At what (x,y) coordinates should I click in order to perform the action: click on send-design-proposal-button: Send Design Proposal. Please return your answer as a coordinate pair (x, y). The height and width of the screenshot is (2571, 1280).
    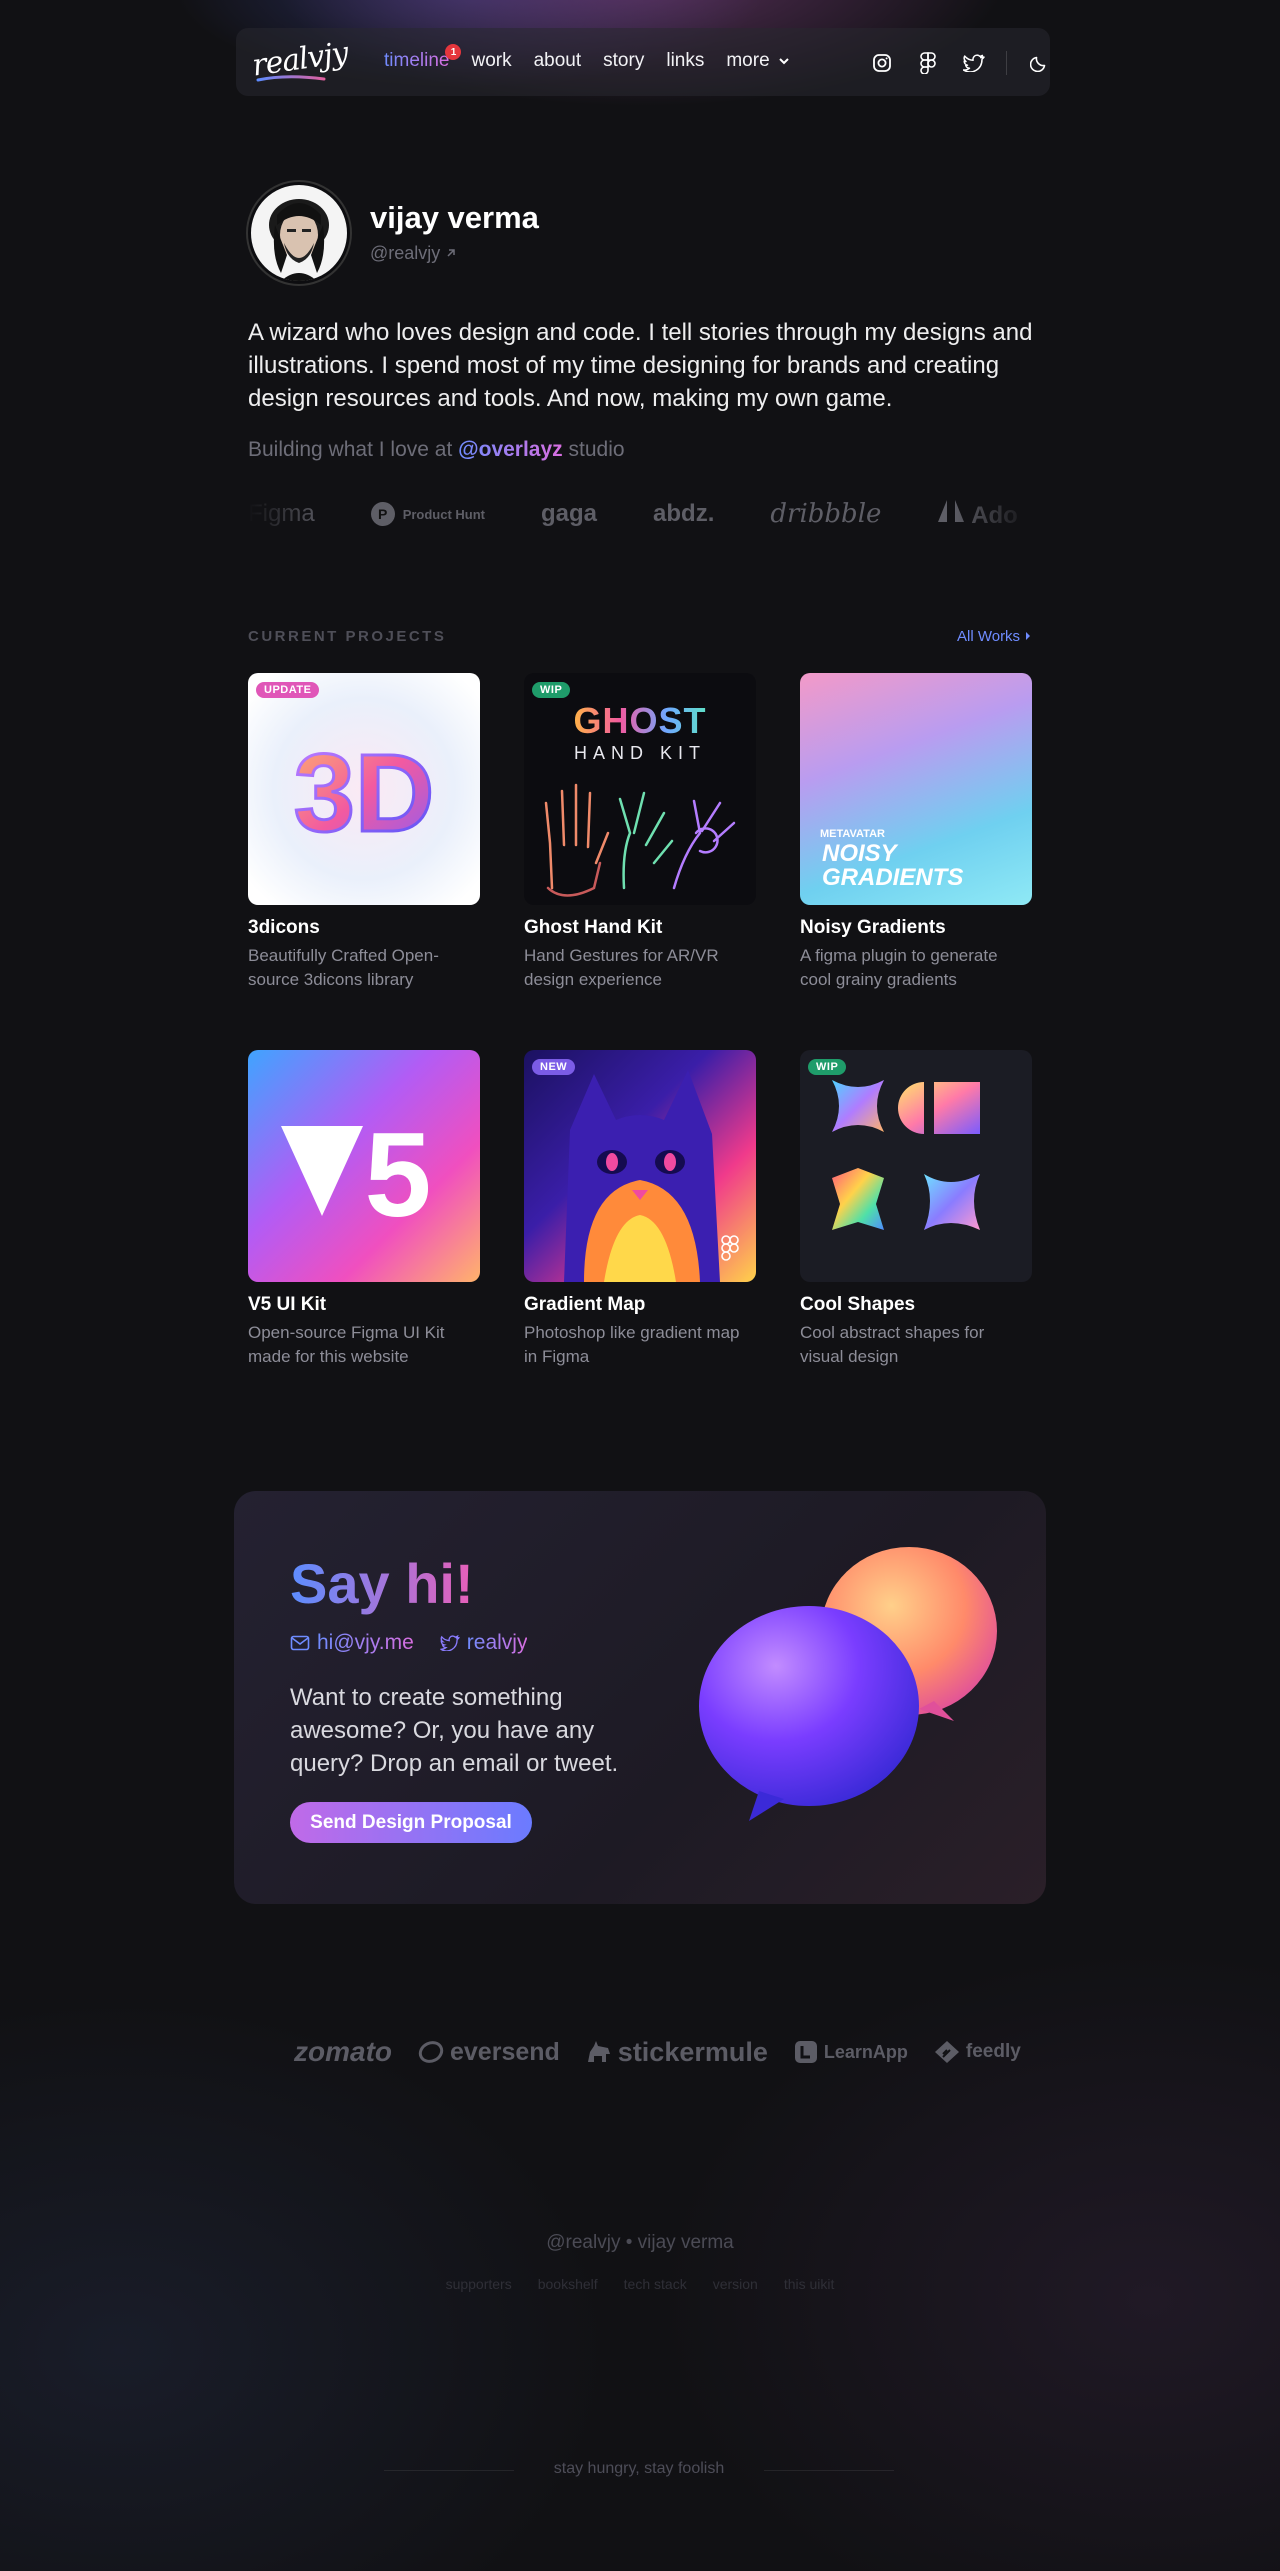
    Looking at the image, I should click on (411, 1822).